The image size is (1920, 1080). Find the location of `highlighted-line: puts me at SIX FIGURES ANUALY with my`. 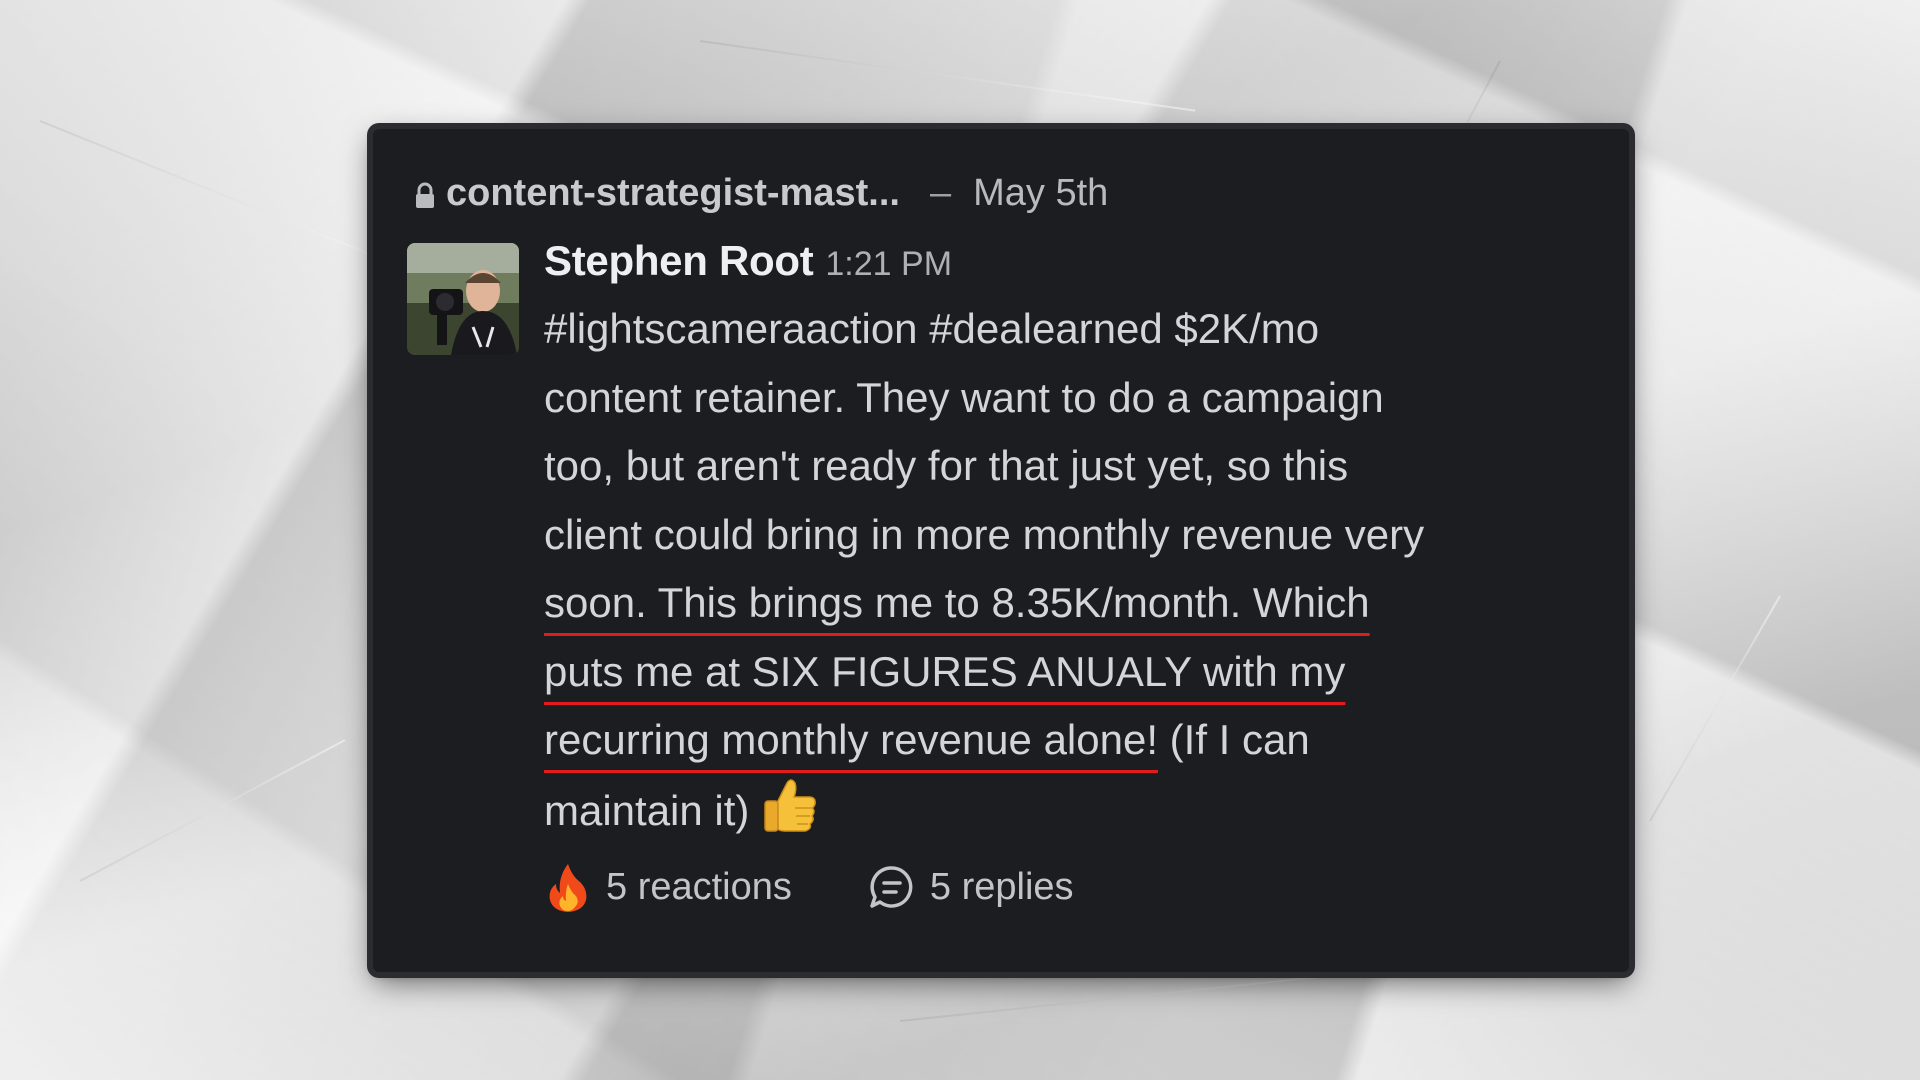

highlighted-line: puts me at SIX FIGURES ANUALY with my is located at coordinates (945, 671).